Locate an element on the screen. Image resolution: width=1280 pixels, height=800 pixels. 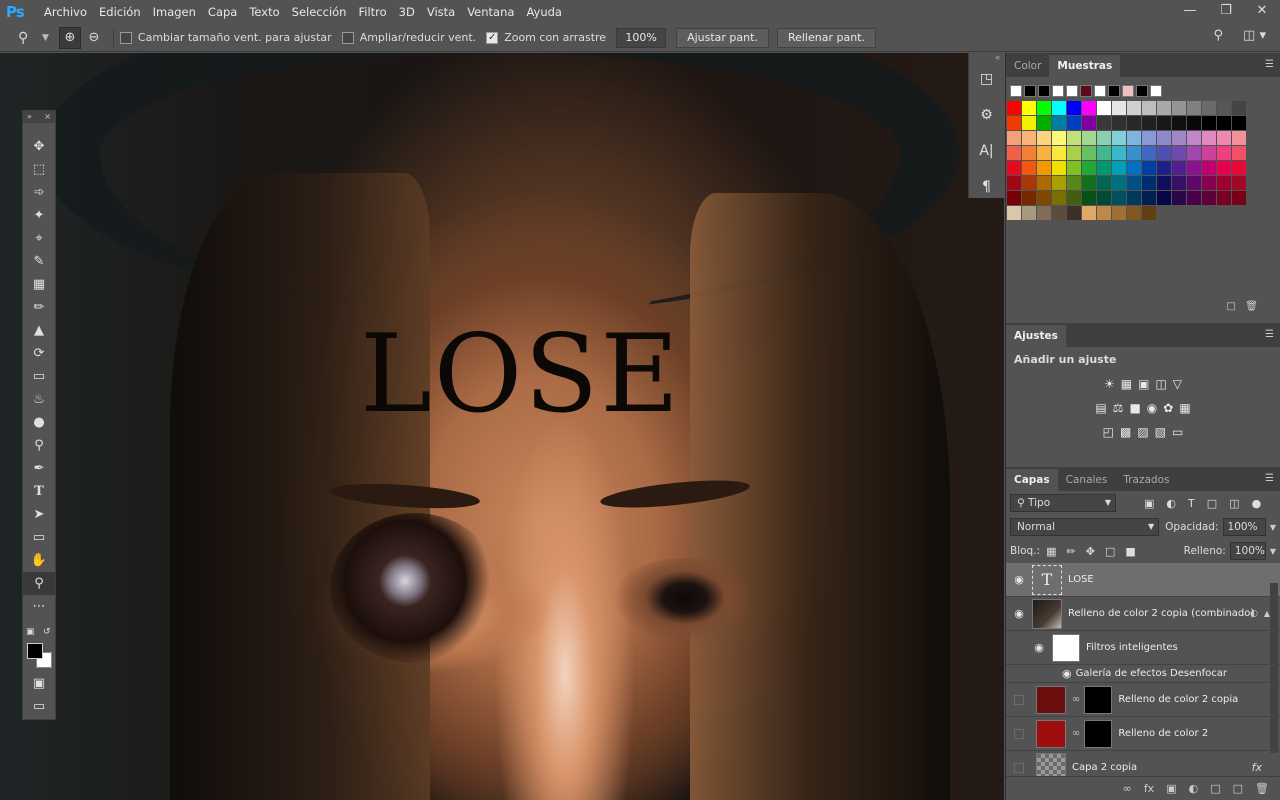
photo-filter-icon: ◉ is located at coordinates (1152, 408).